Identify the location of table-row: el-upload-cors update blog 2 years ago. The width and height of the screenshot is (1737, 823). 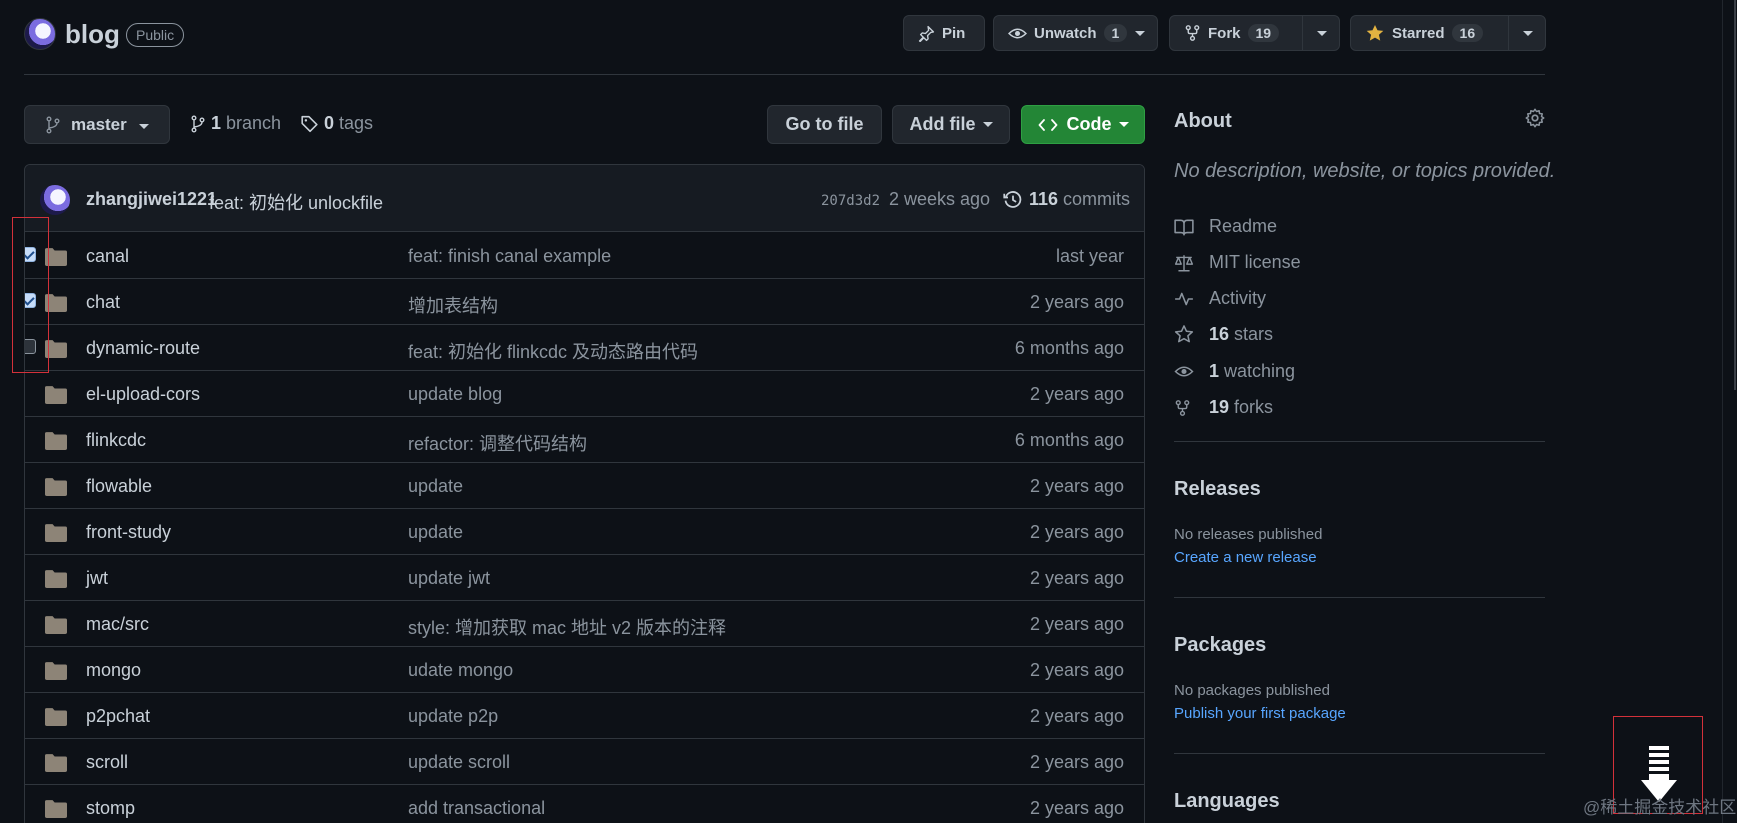
(584, 394).